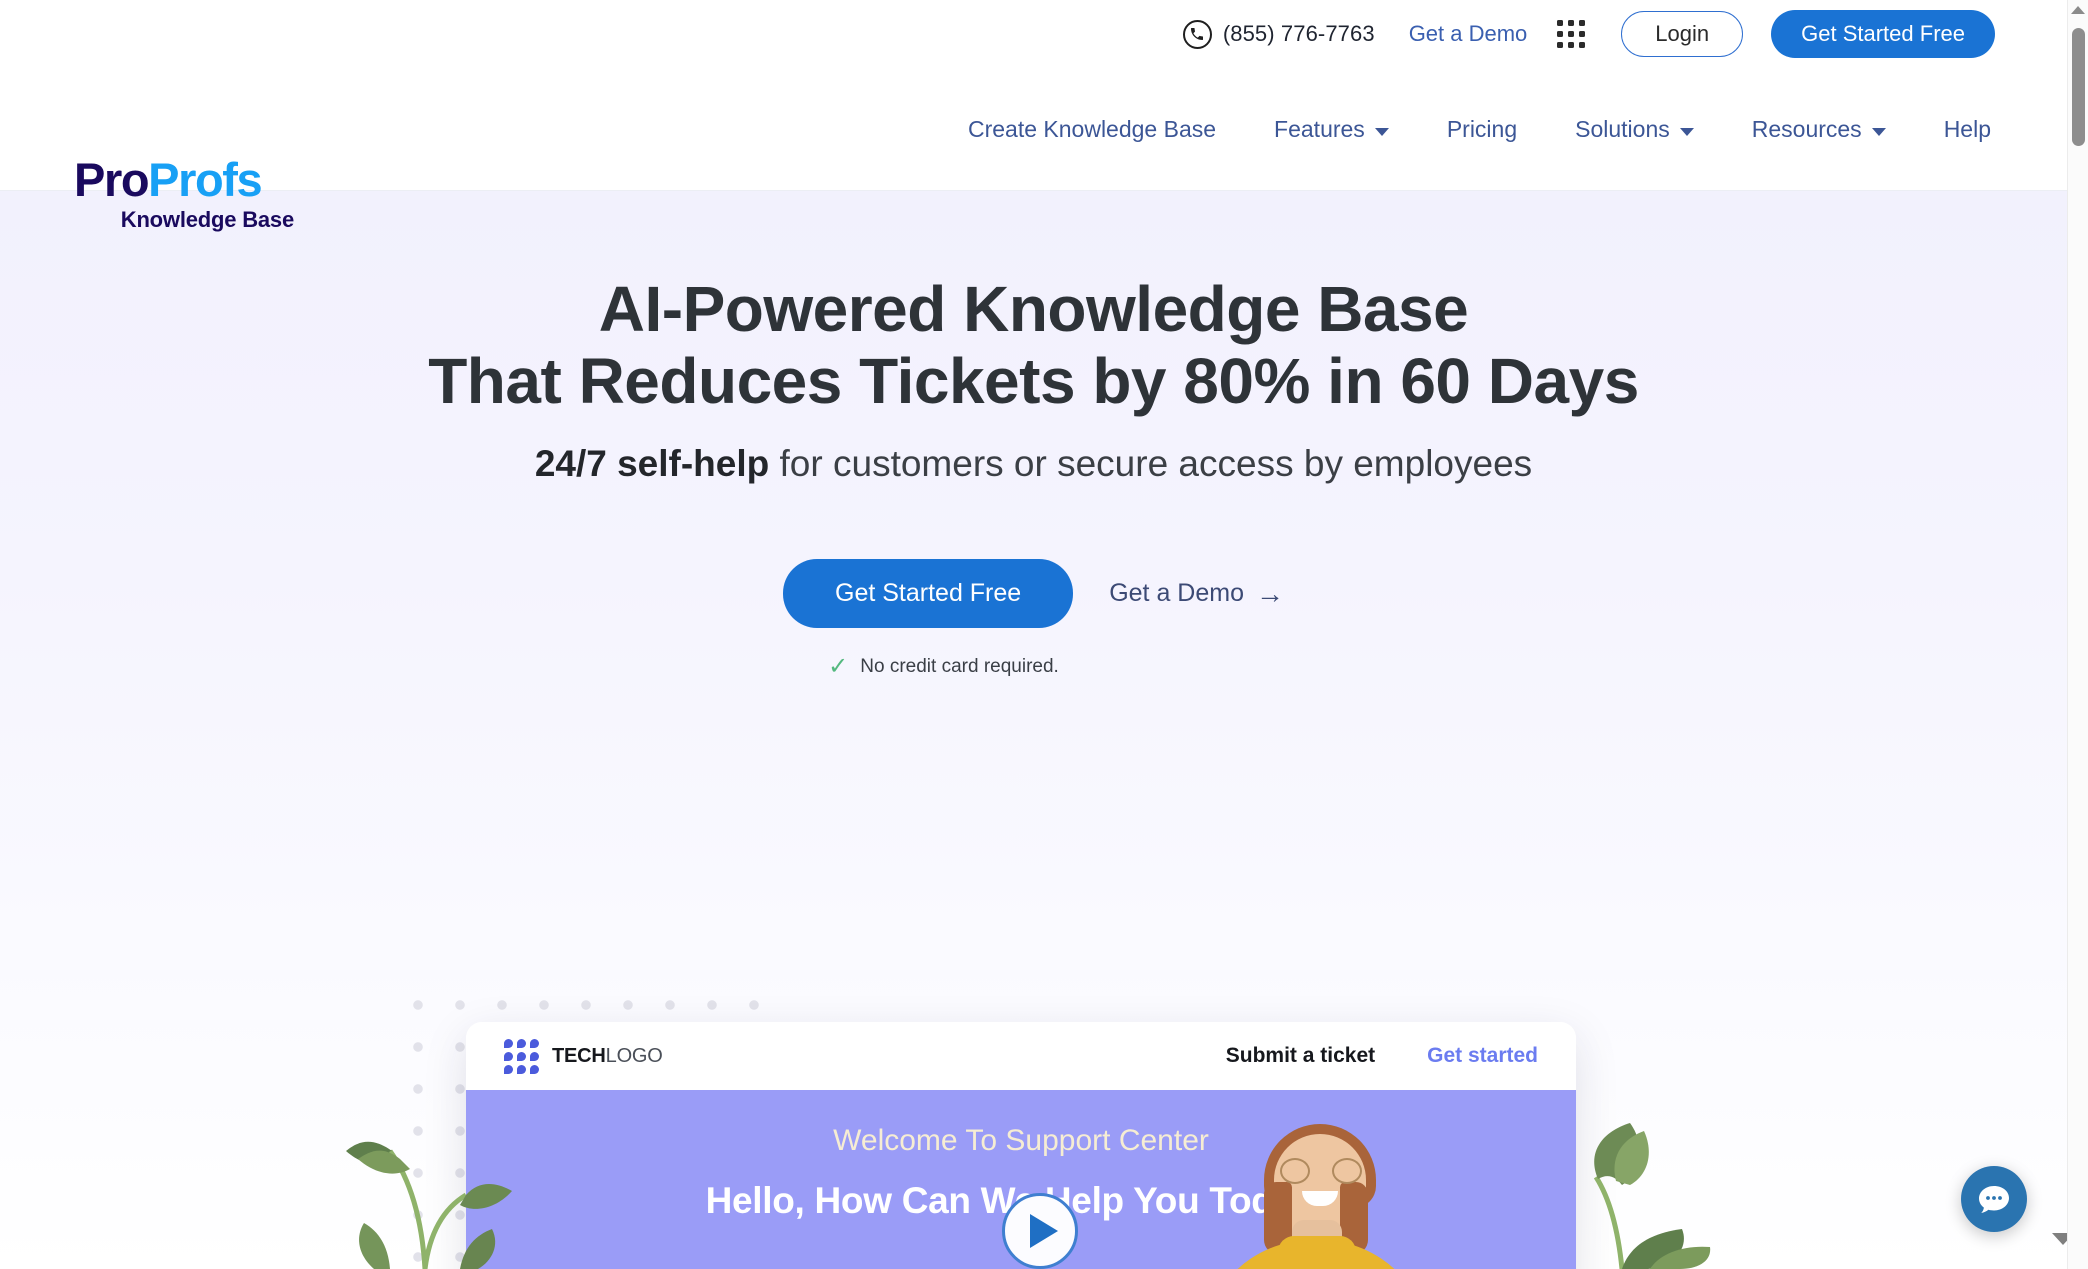 The image size is (2088, 1269). Describe the element at coordinates (2078, 10) in the screenshot. I see `scroll-up-arrow-icon` at that location.